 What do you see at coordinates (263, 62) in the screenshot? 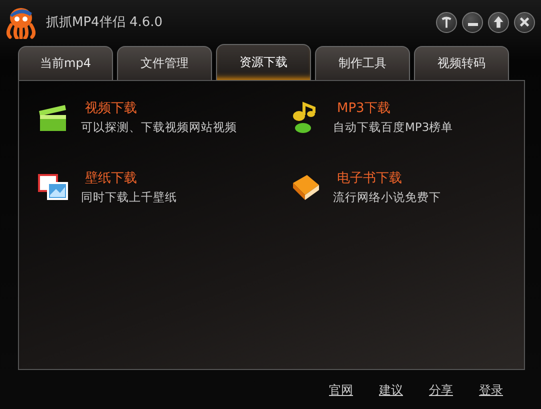
I see `tab: 资源下载` at bounding box center [263, 62].